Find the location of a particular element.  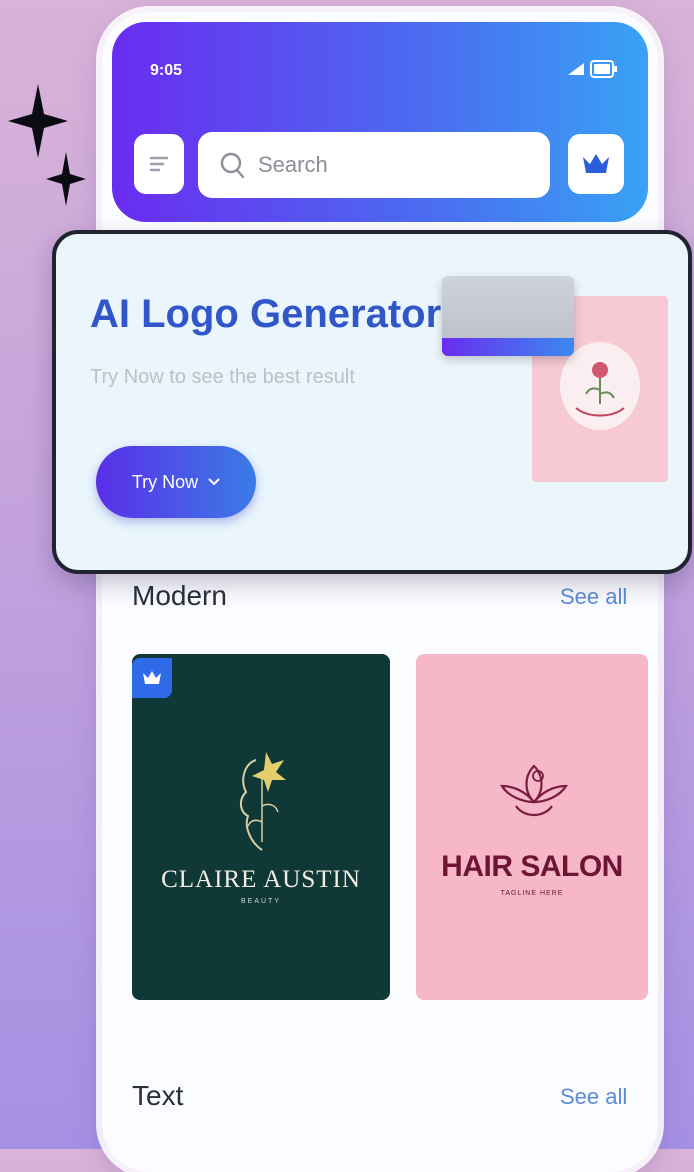

premium-badge is located at coordinates (152, 678).